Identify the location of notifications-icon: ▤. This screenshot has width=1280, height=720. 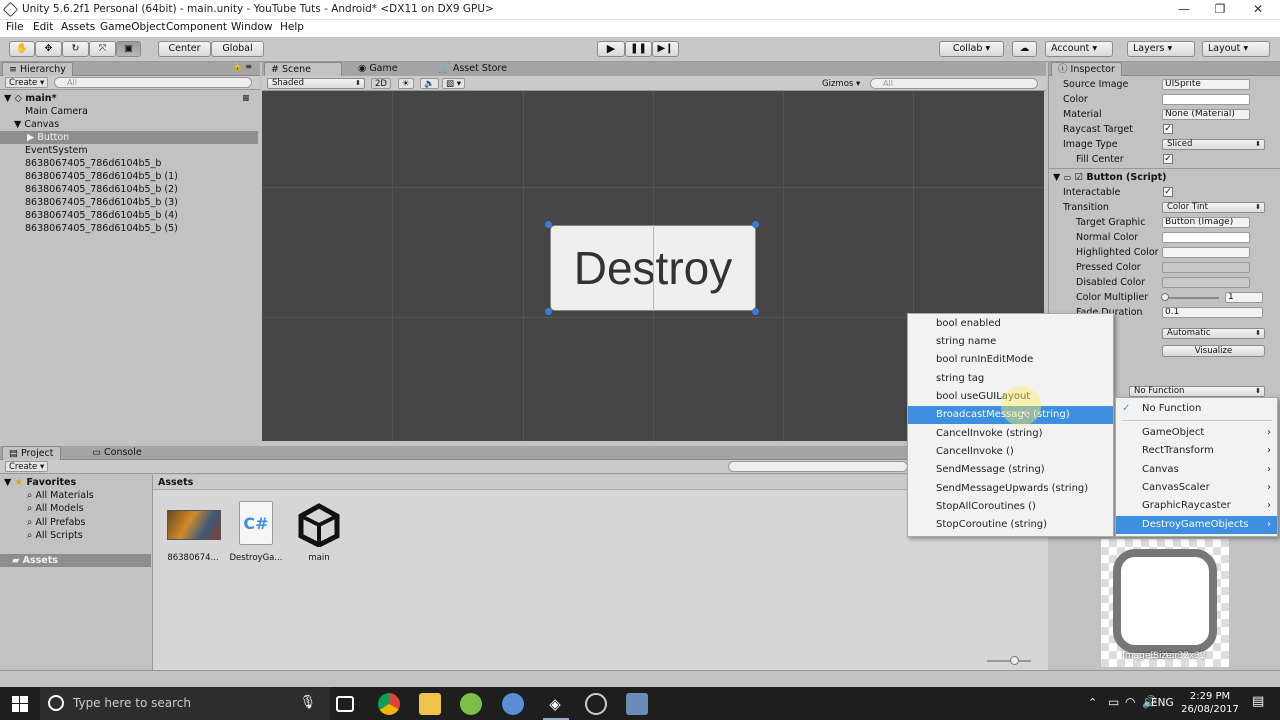
(1258, 701).